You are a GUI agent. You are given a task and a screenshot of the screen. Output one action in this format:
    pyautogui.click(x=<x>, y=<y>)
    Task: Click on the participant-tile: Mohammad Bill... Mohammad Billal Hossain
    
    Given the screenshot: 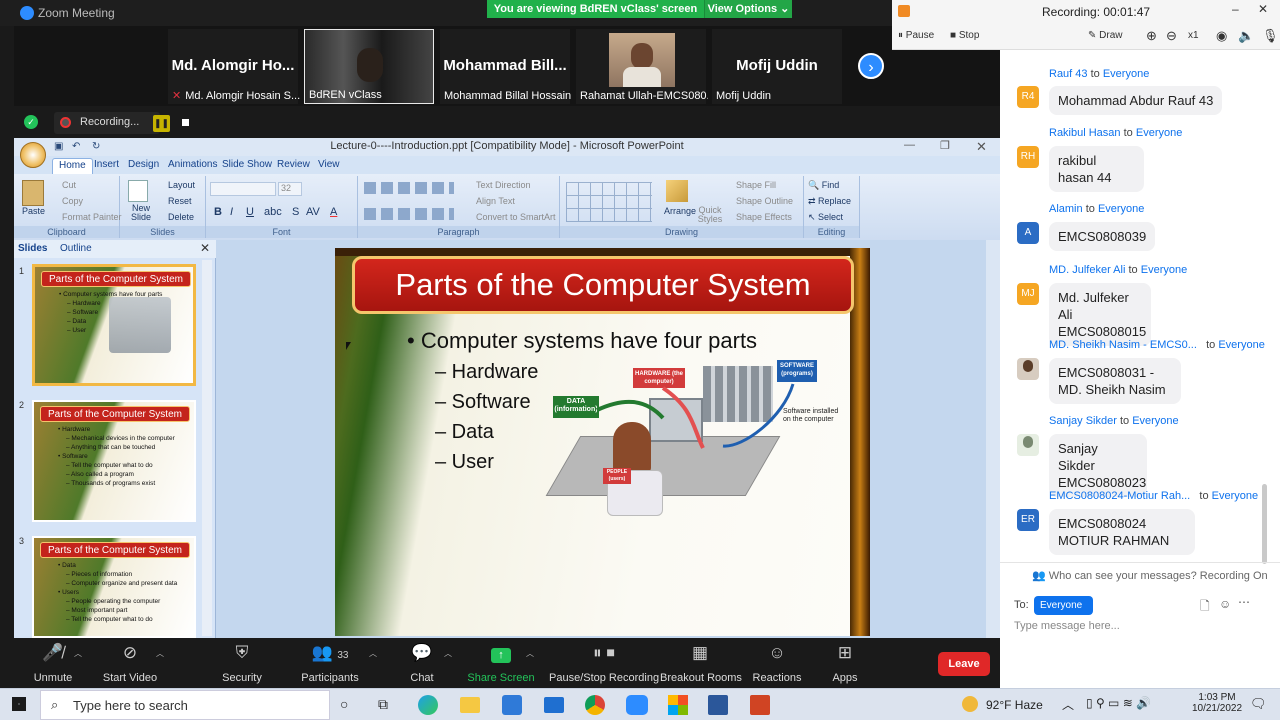 What is the action you would take?
    pyautogui.click(x=505, y=66)
    